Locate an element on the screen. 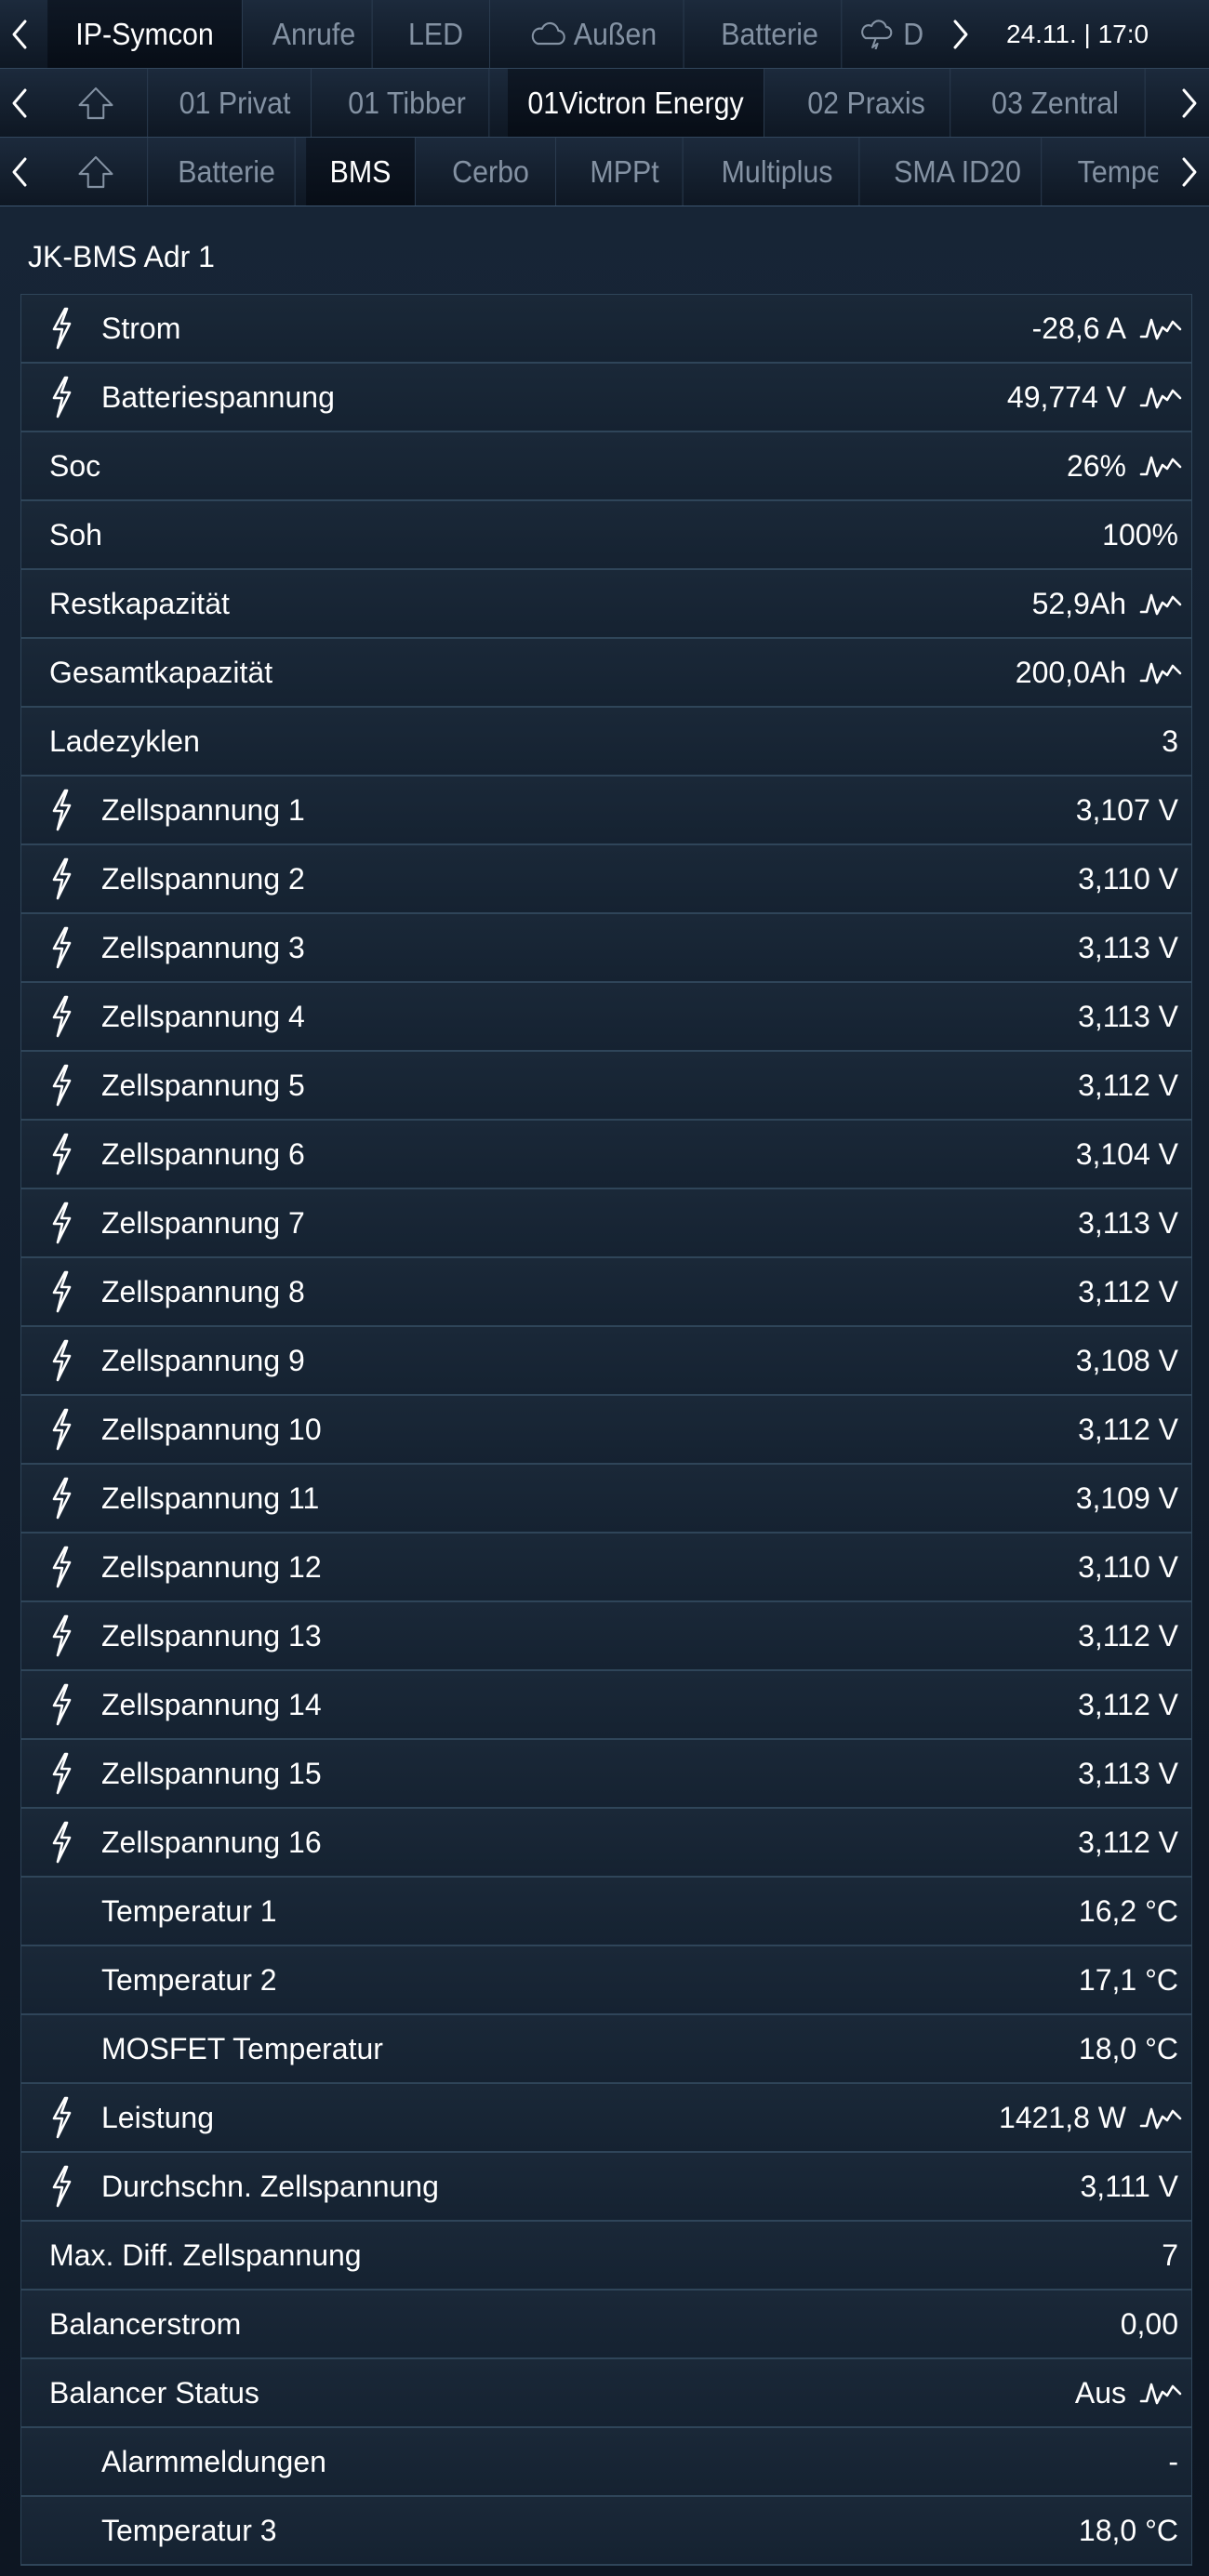 This screenshot has width=1209, height=2576. tab-aussen: Außen is located at coordinates (593, 34).